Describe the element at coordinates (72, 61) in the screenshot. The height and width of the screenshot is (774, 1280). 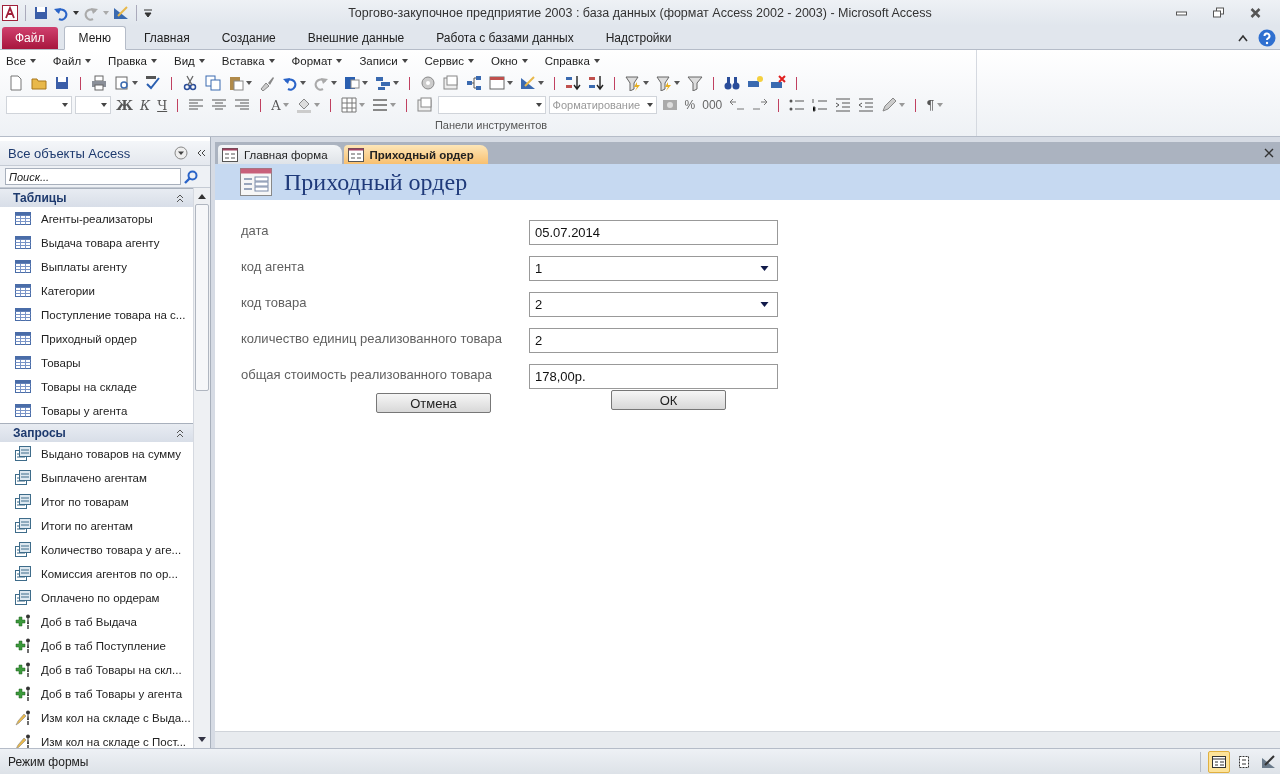
I see `menu-item: Файл` at that location.